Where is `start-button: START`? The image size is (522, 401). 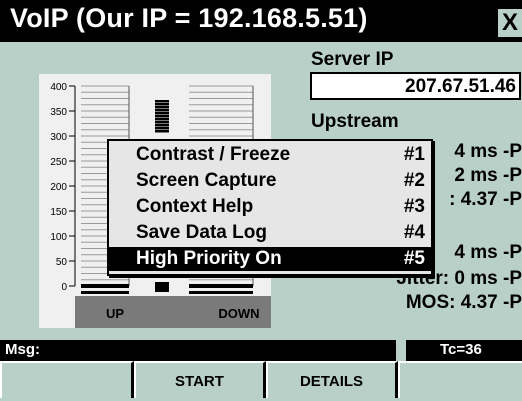
start-button: START is located at coordinates (200, 379).